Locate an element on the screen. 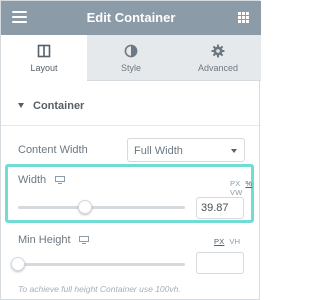  panel-tabs: Layout Style Advanced is located at coordinates (131, 58).